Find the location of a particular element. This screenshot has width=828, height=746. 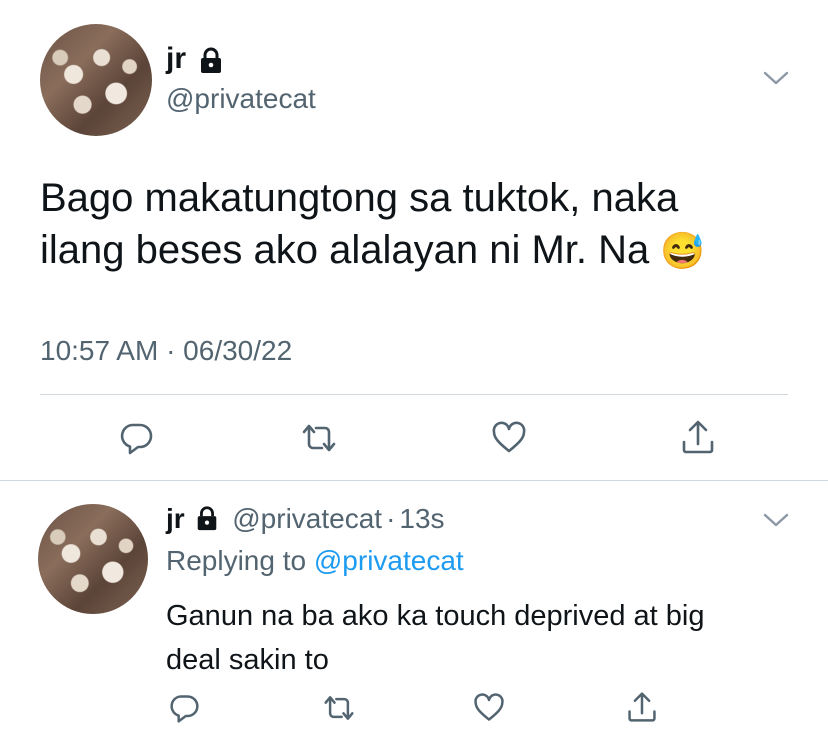

tweet-text-fragment: ilang beses ako alalayan ni Mr. Na is located at coordinates (345, 250).